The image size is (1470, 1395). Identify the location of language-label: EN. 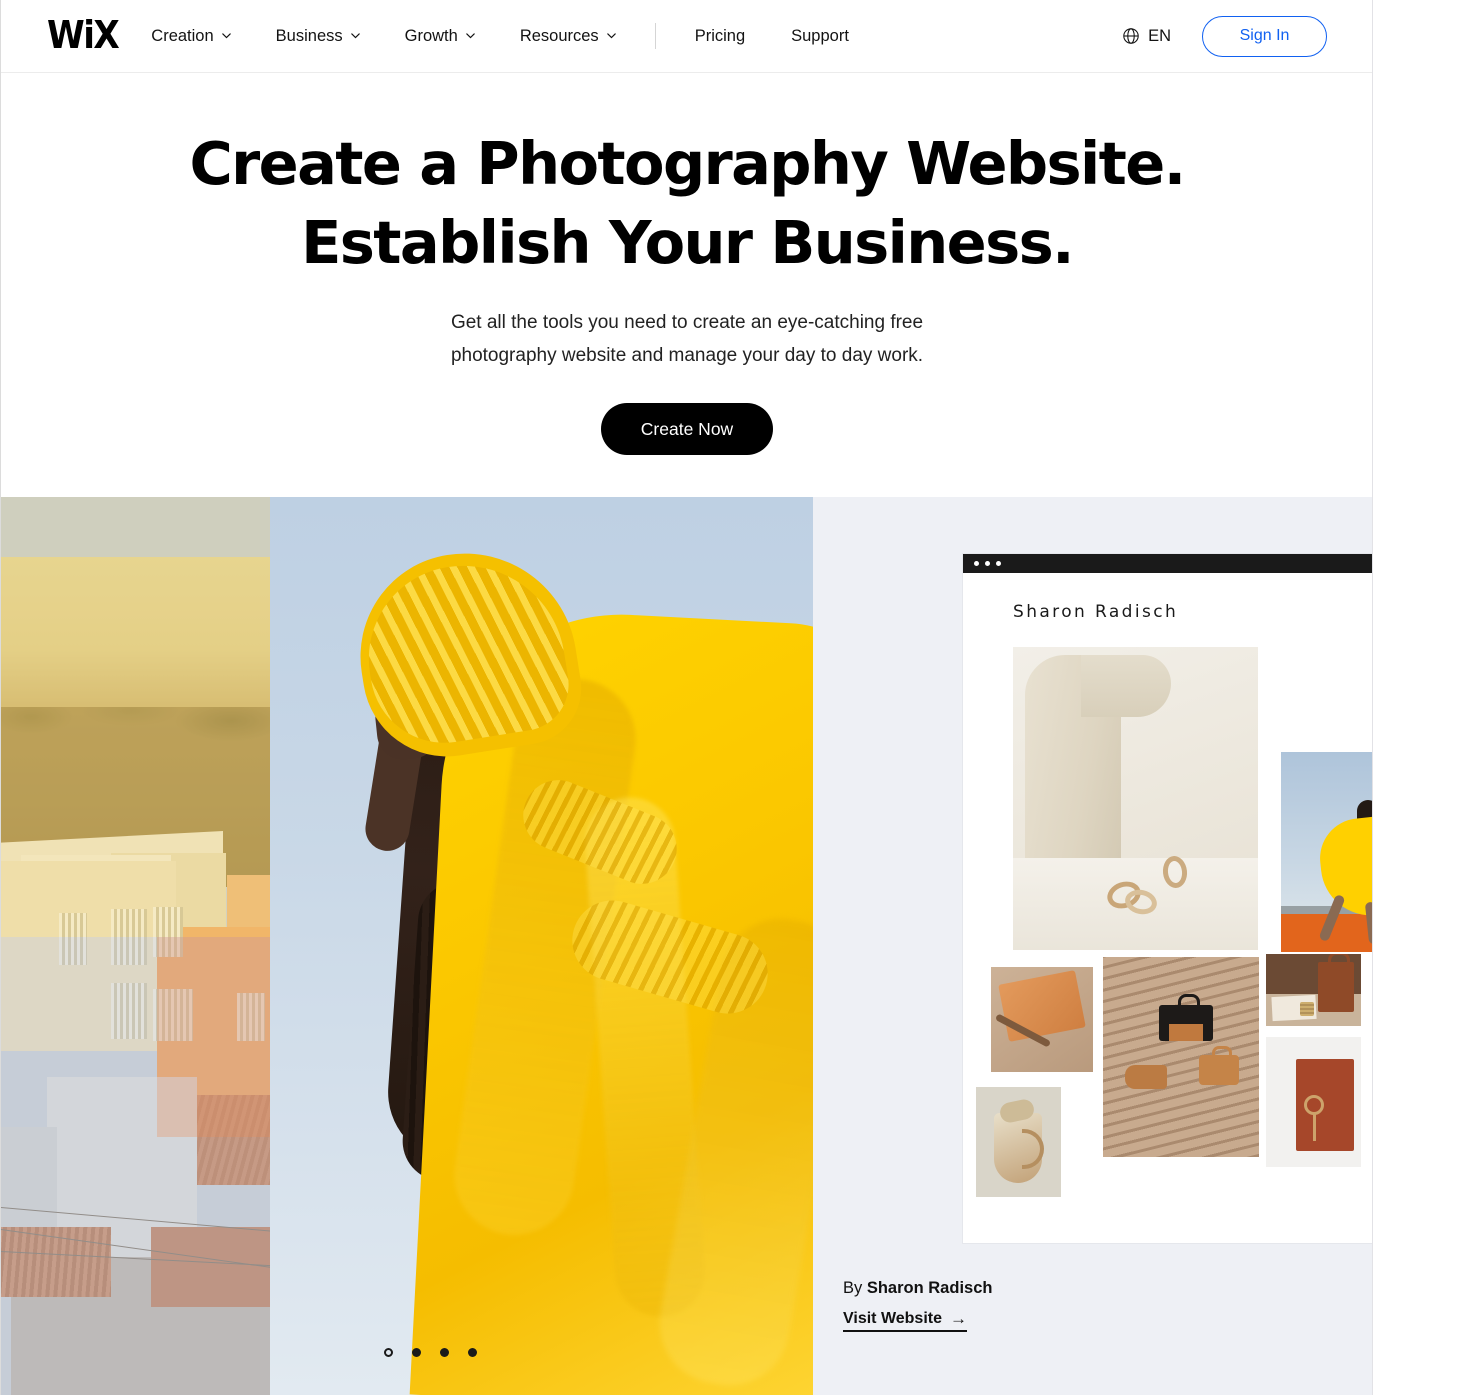
(1159, 35).